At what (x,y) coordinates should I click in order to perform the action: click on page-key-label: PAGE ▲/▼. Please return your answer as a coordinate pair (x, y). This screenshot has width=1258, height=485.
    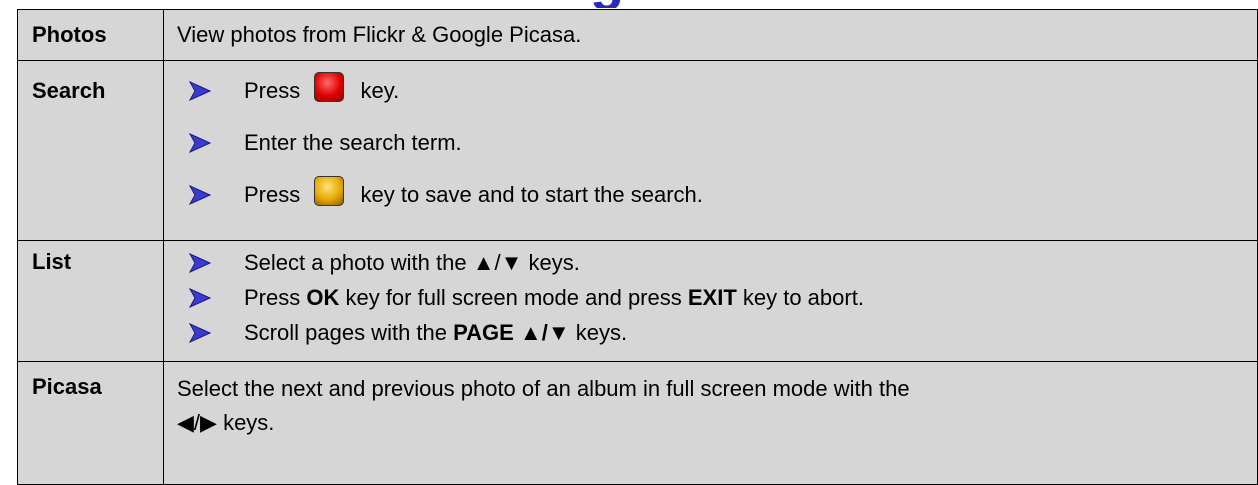
    Looking at the image, I should click on (511, 332).